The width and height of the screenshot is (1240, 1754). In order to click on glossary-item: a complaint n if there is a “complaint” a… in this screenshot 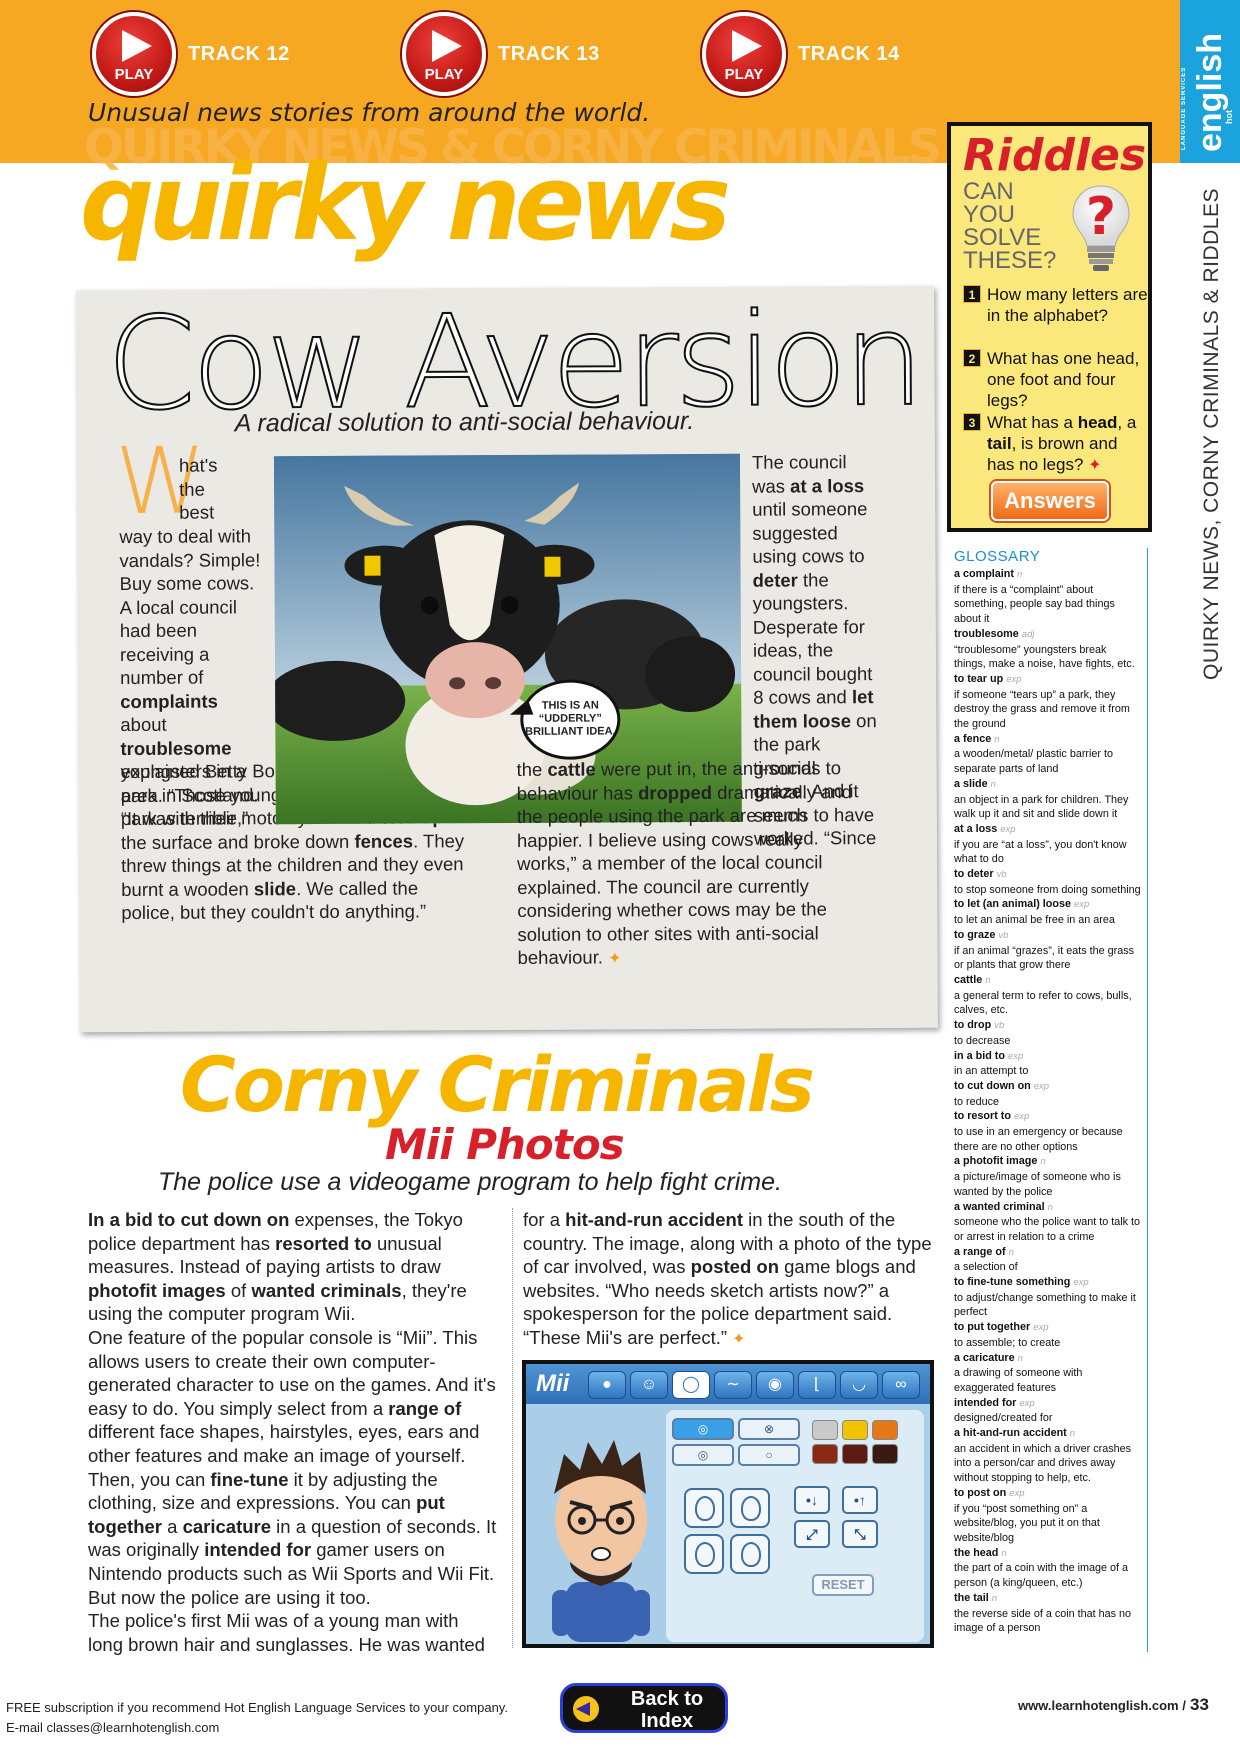, I will do `click(1034, 597)`.